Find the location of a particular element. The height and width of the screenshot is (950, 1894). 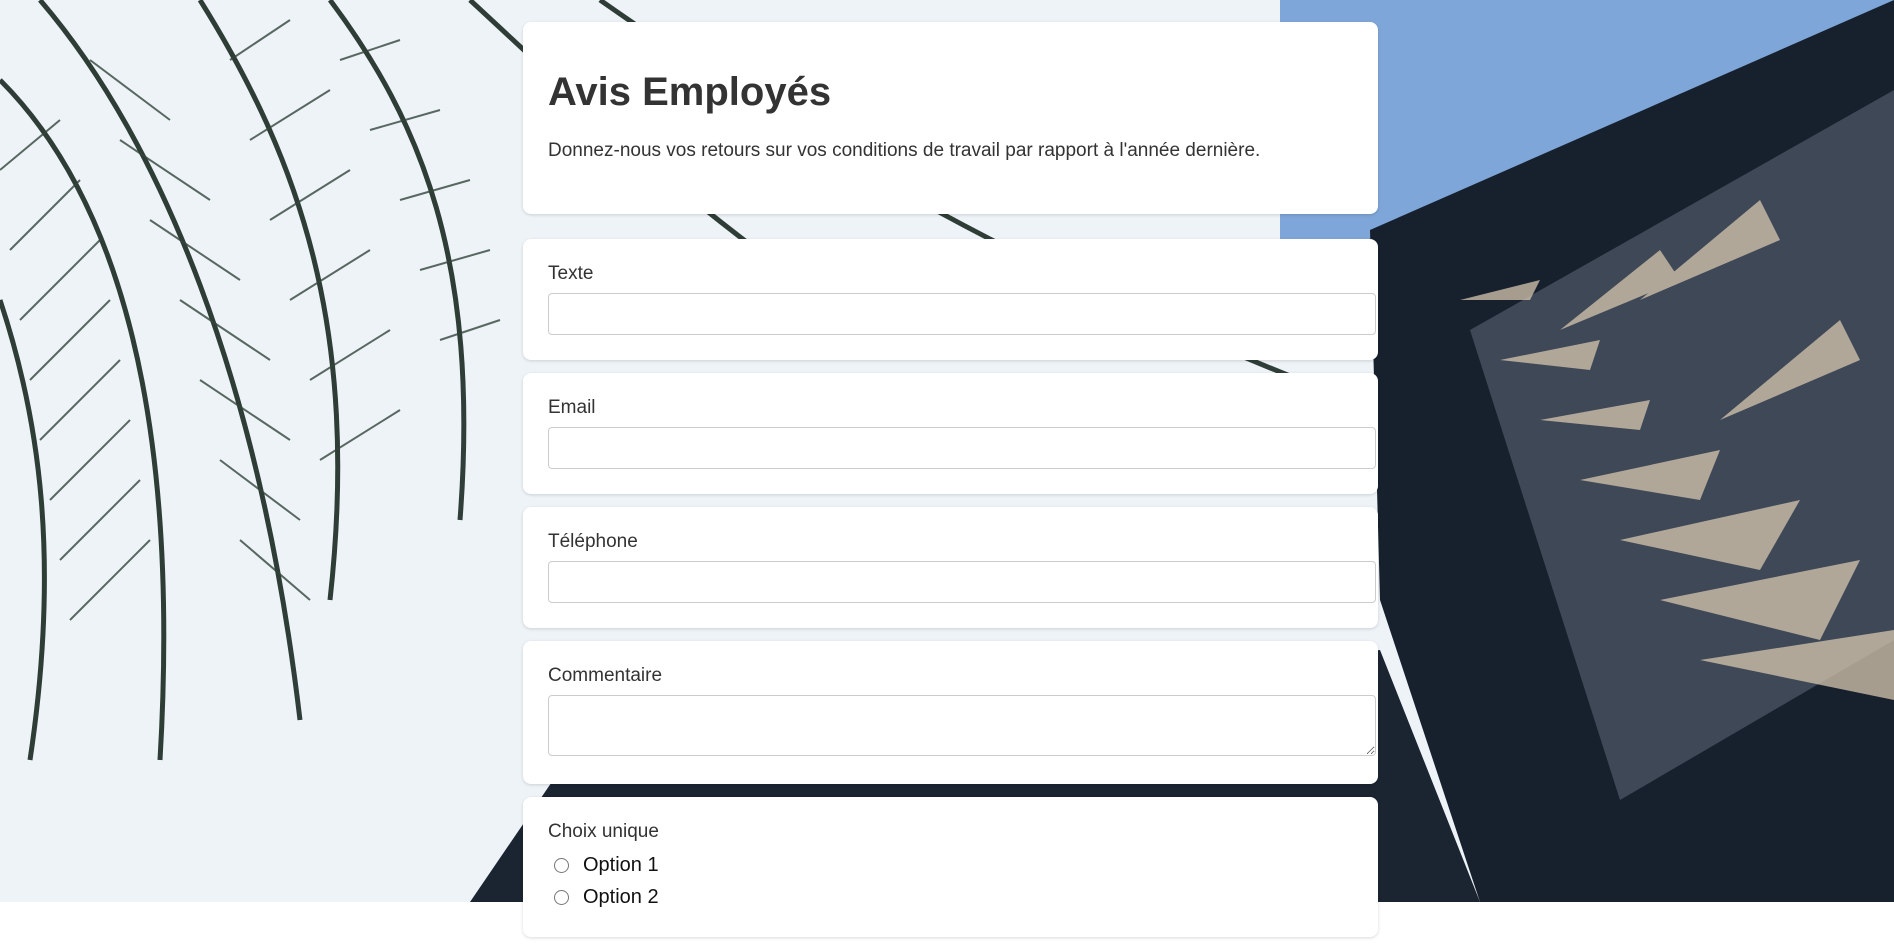

field-card-choix-unique: Choix unique Option 1 Option 2 is located at coordinates (950, 867).